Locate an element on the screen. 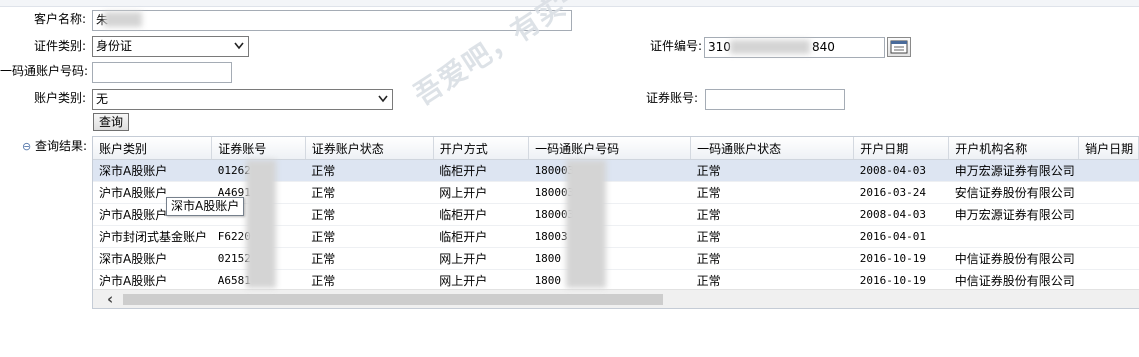 The width and height of the screenshot is (1139, 357). scroll-left-icon: ‹ is located at coordinates (110, 299).